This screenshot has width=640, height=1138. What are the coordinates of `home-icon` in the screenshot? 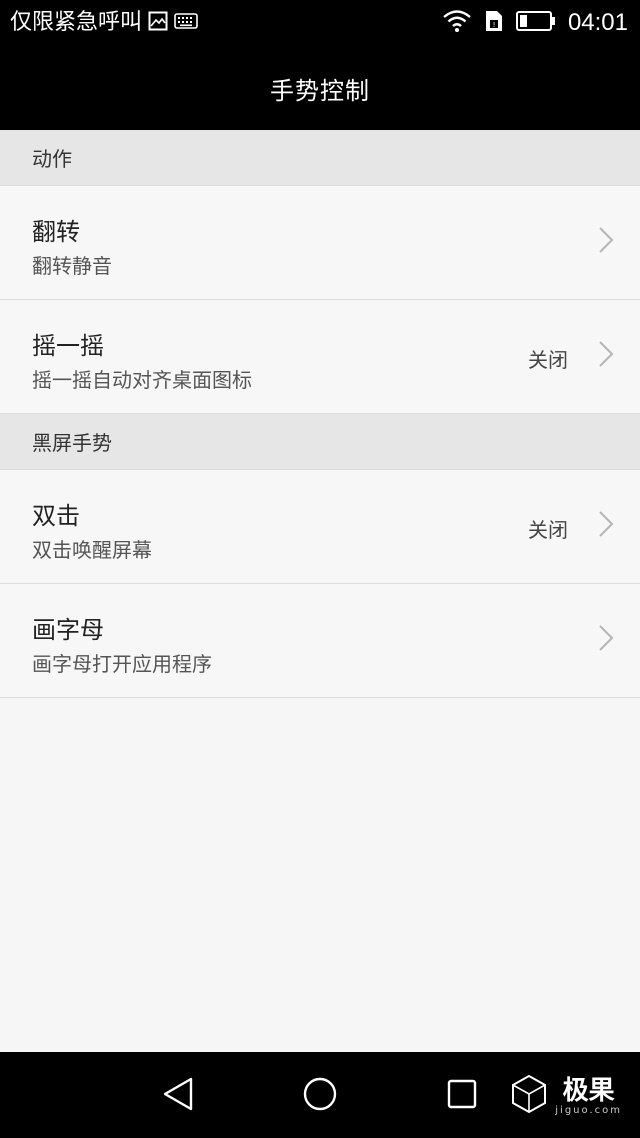 It's located at (320, 1096).